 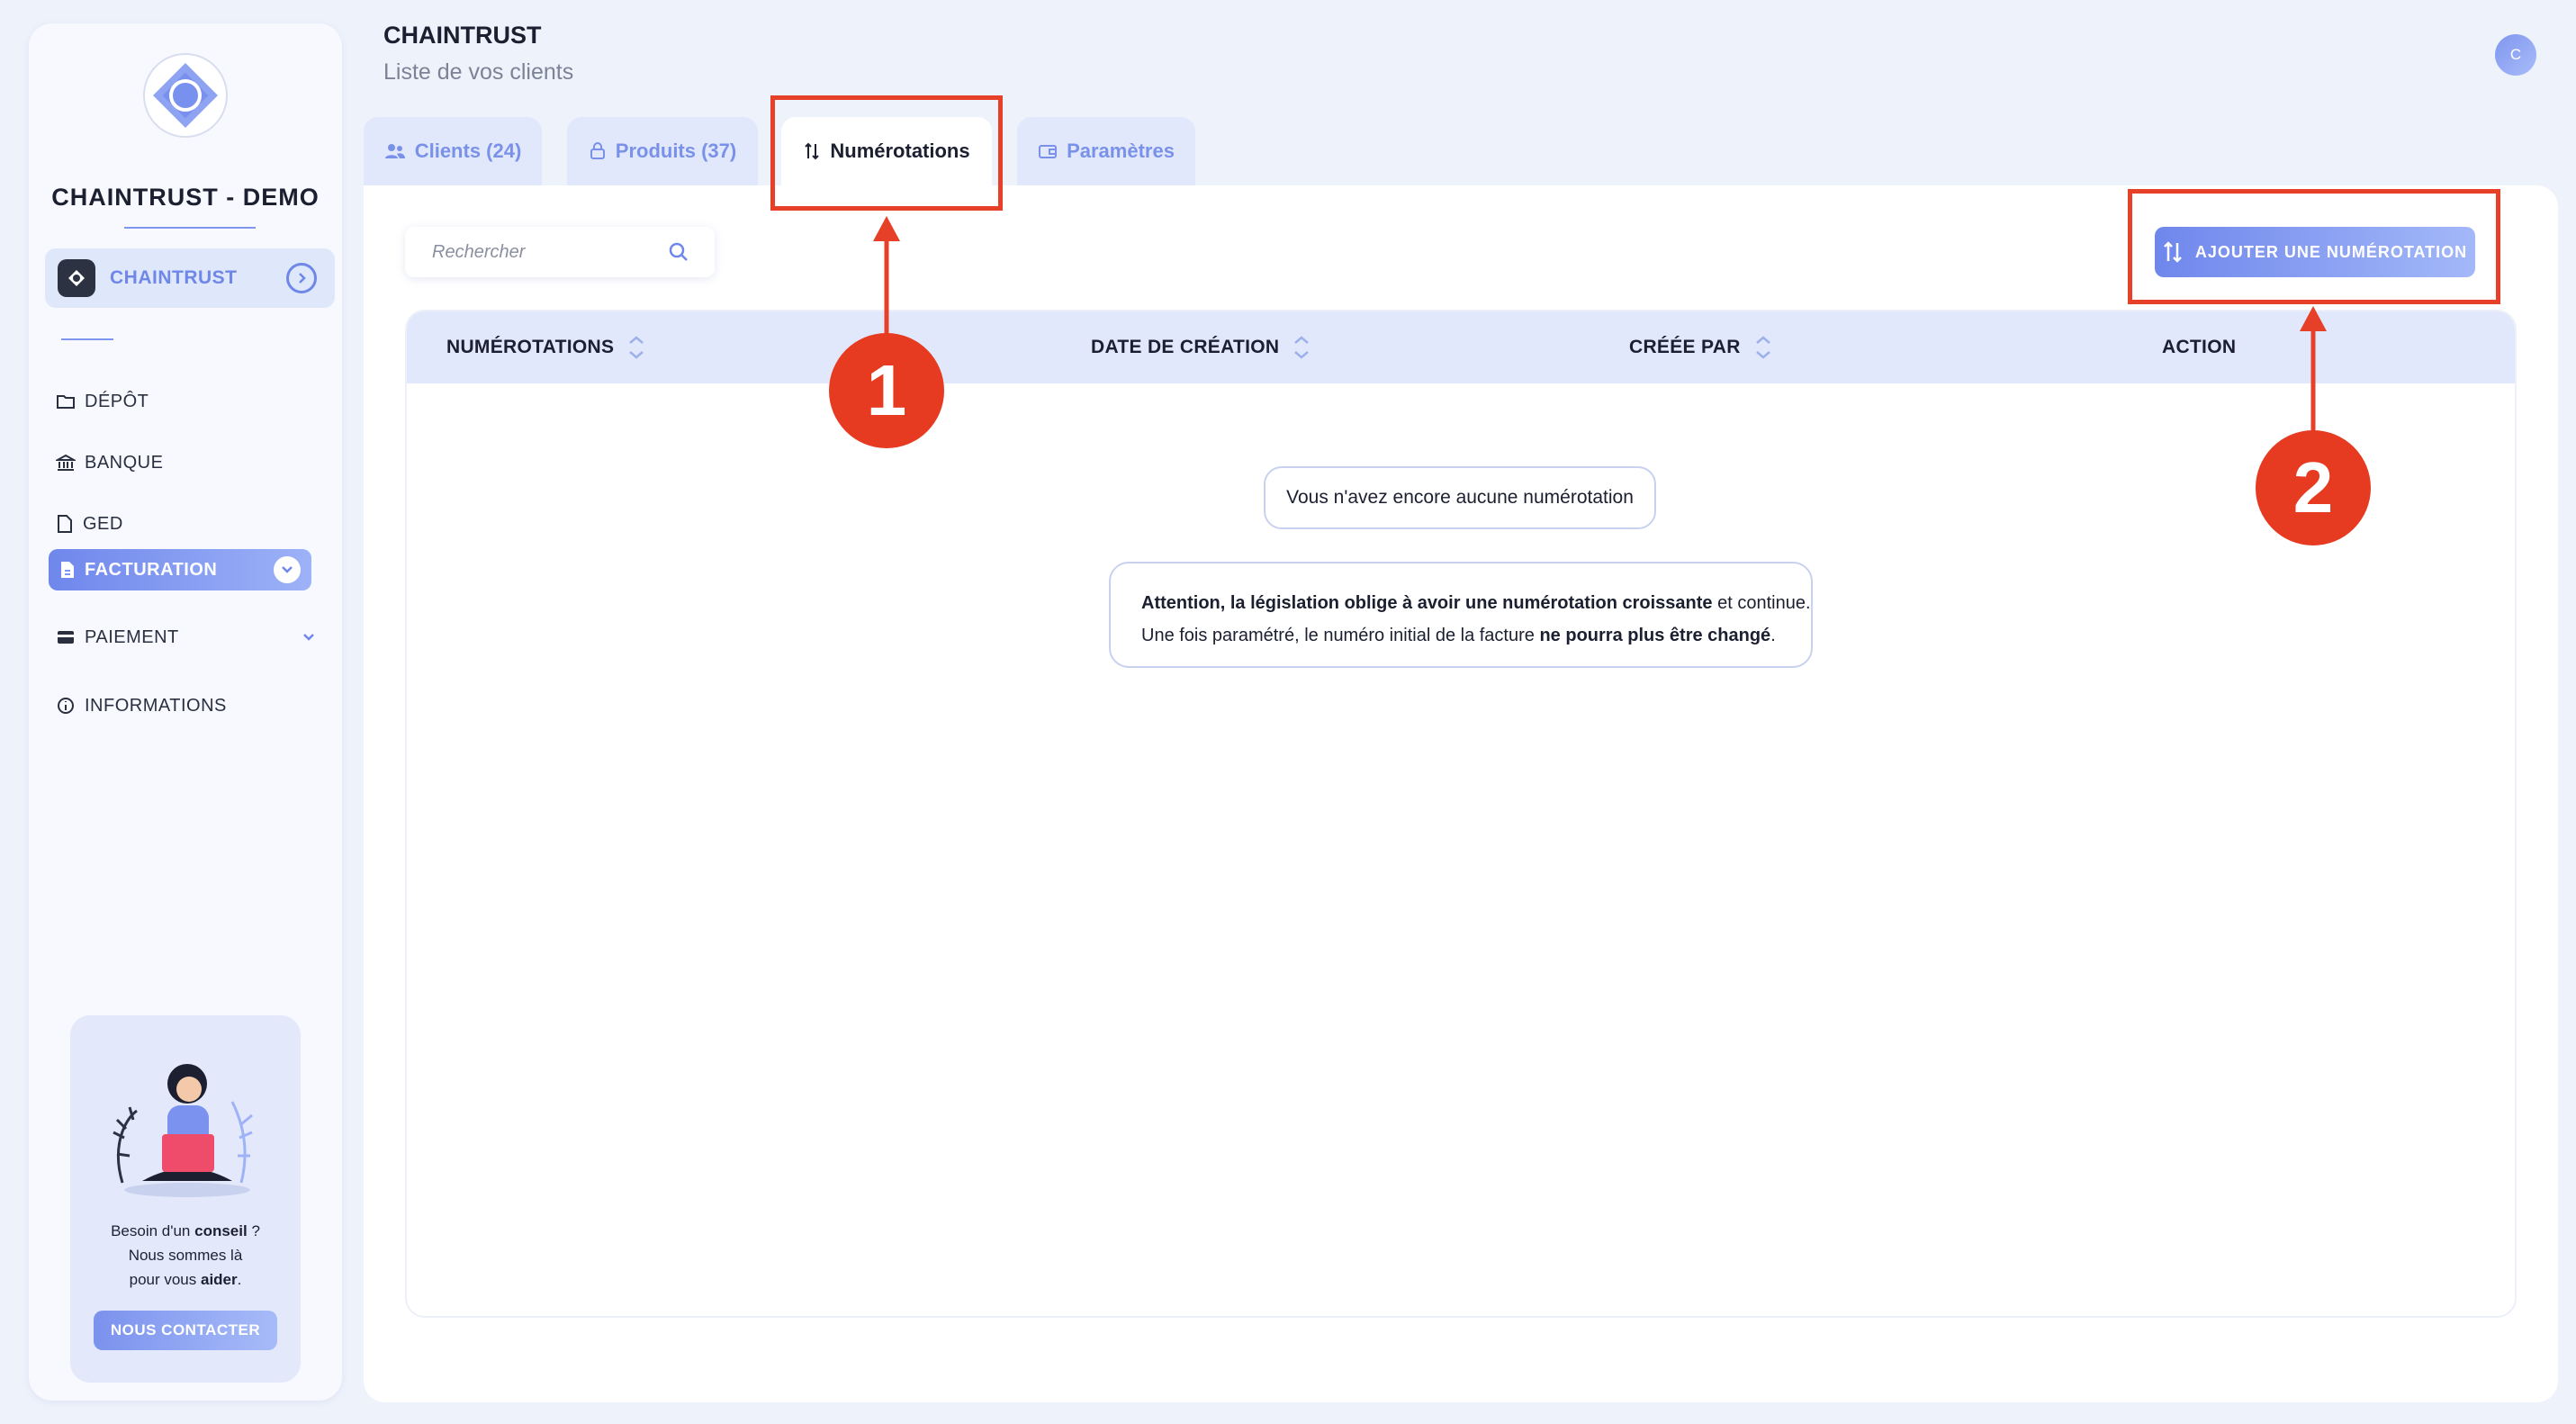 What do you see at coordinates (2313, 487) in the screenshot?
I see `annotation-badge-2: 2` at bounding box center [2313, 487].